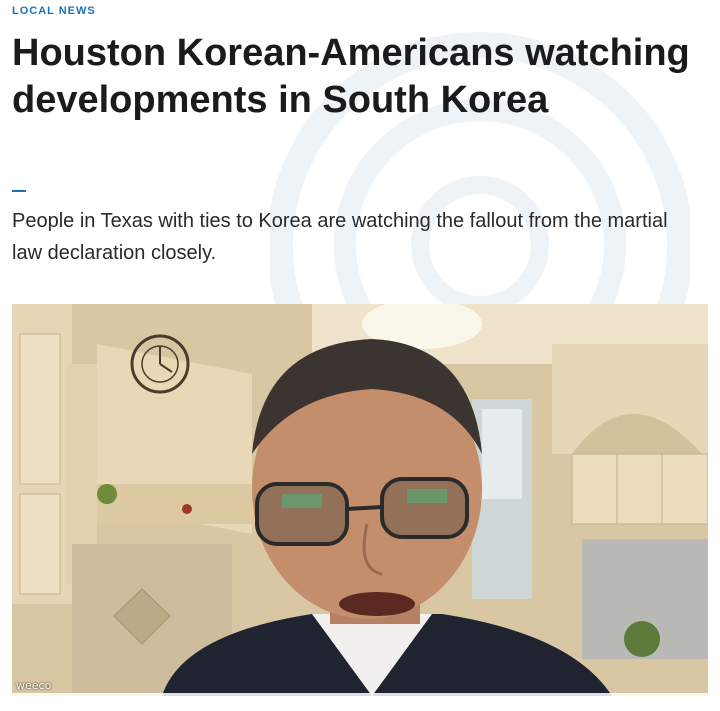  I want to click on video-progress-bar, so click(360, 694).